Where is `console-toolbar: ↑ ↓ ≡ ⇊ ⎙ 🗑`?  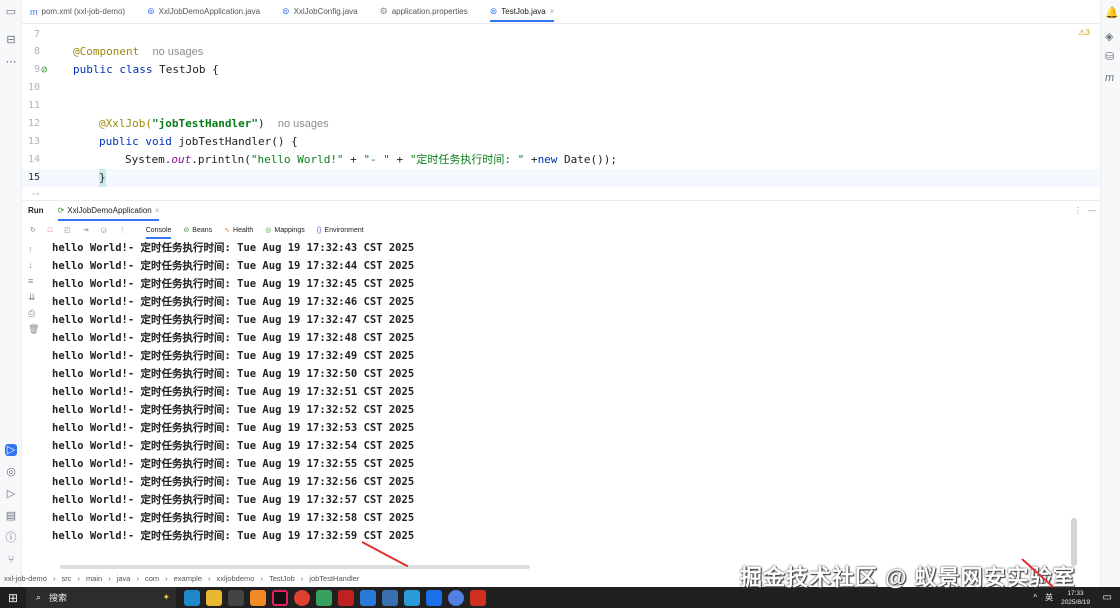 console-toolbar: ↑ ↓ ≡ ⇊ ⎙ 🗑 is located at coordinates (33, 405).